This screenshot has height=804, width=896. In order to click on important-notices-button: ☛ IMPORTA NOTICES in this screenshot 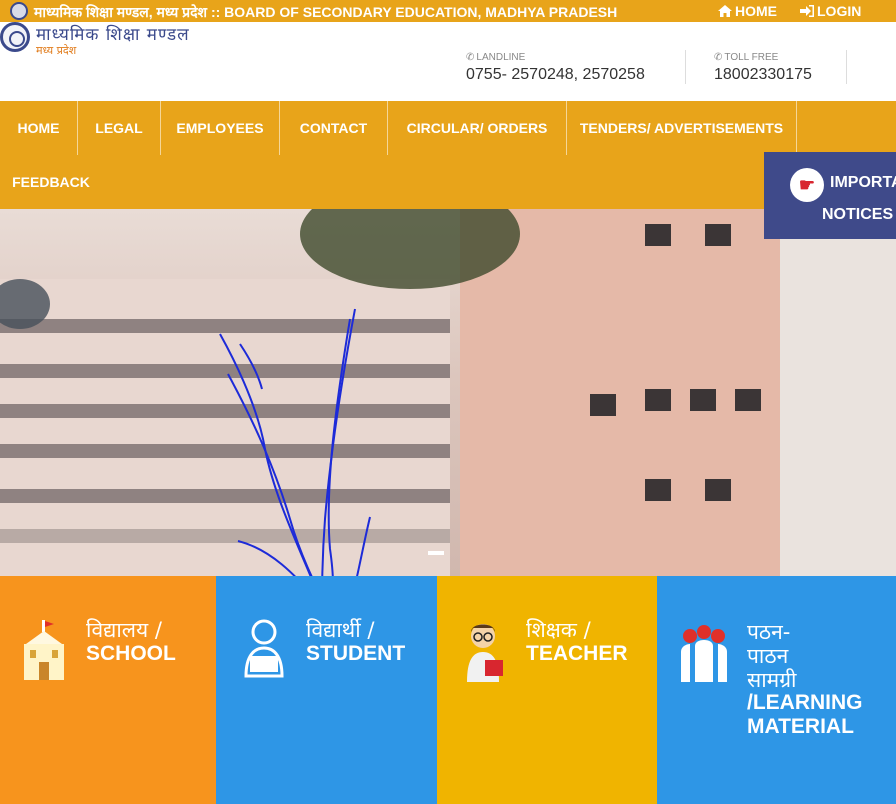, I will do `click(830, 195)`.